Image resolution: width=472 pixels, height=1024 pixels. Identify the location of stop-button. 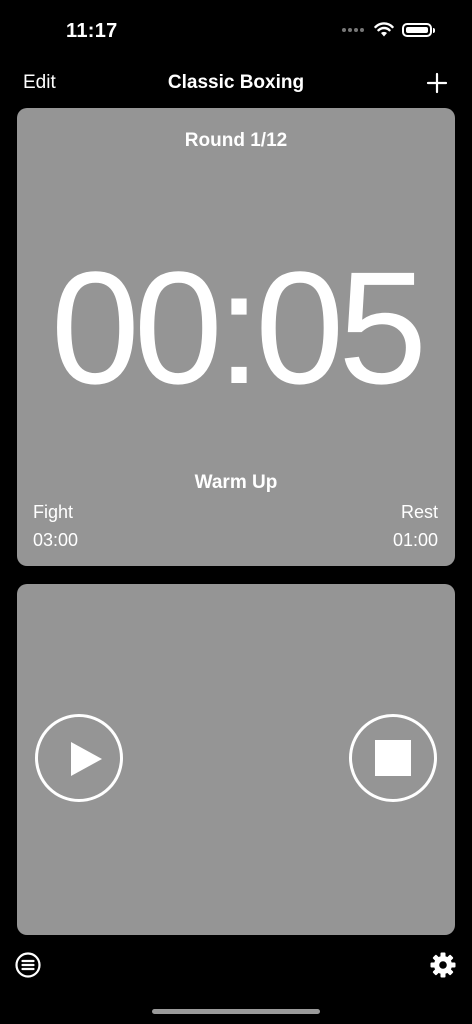
(393, 758).